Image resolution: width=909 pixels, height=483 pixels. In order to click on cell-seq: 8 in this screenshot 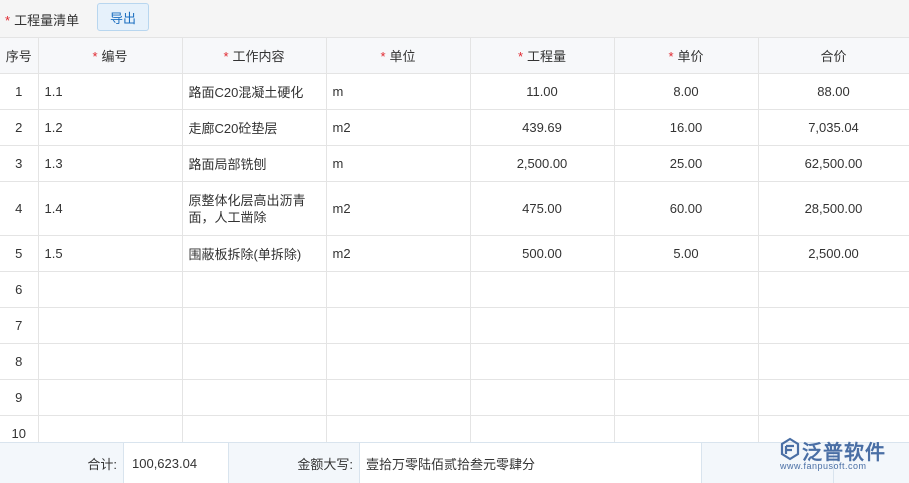, I will do `click(19, 361)`.